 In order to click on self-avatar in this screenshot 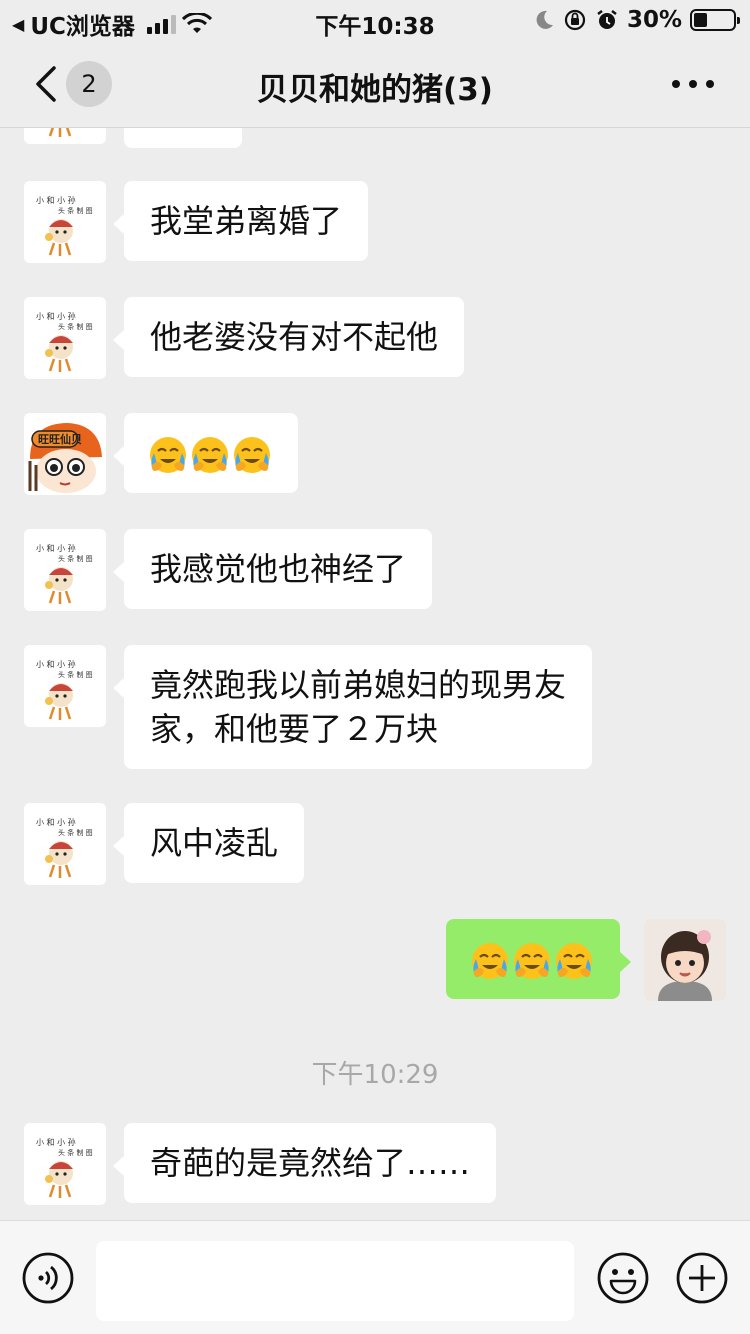, I will do `click(685, 960)`.